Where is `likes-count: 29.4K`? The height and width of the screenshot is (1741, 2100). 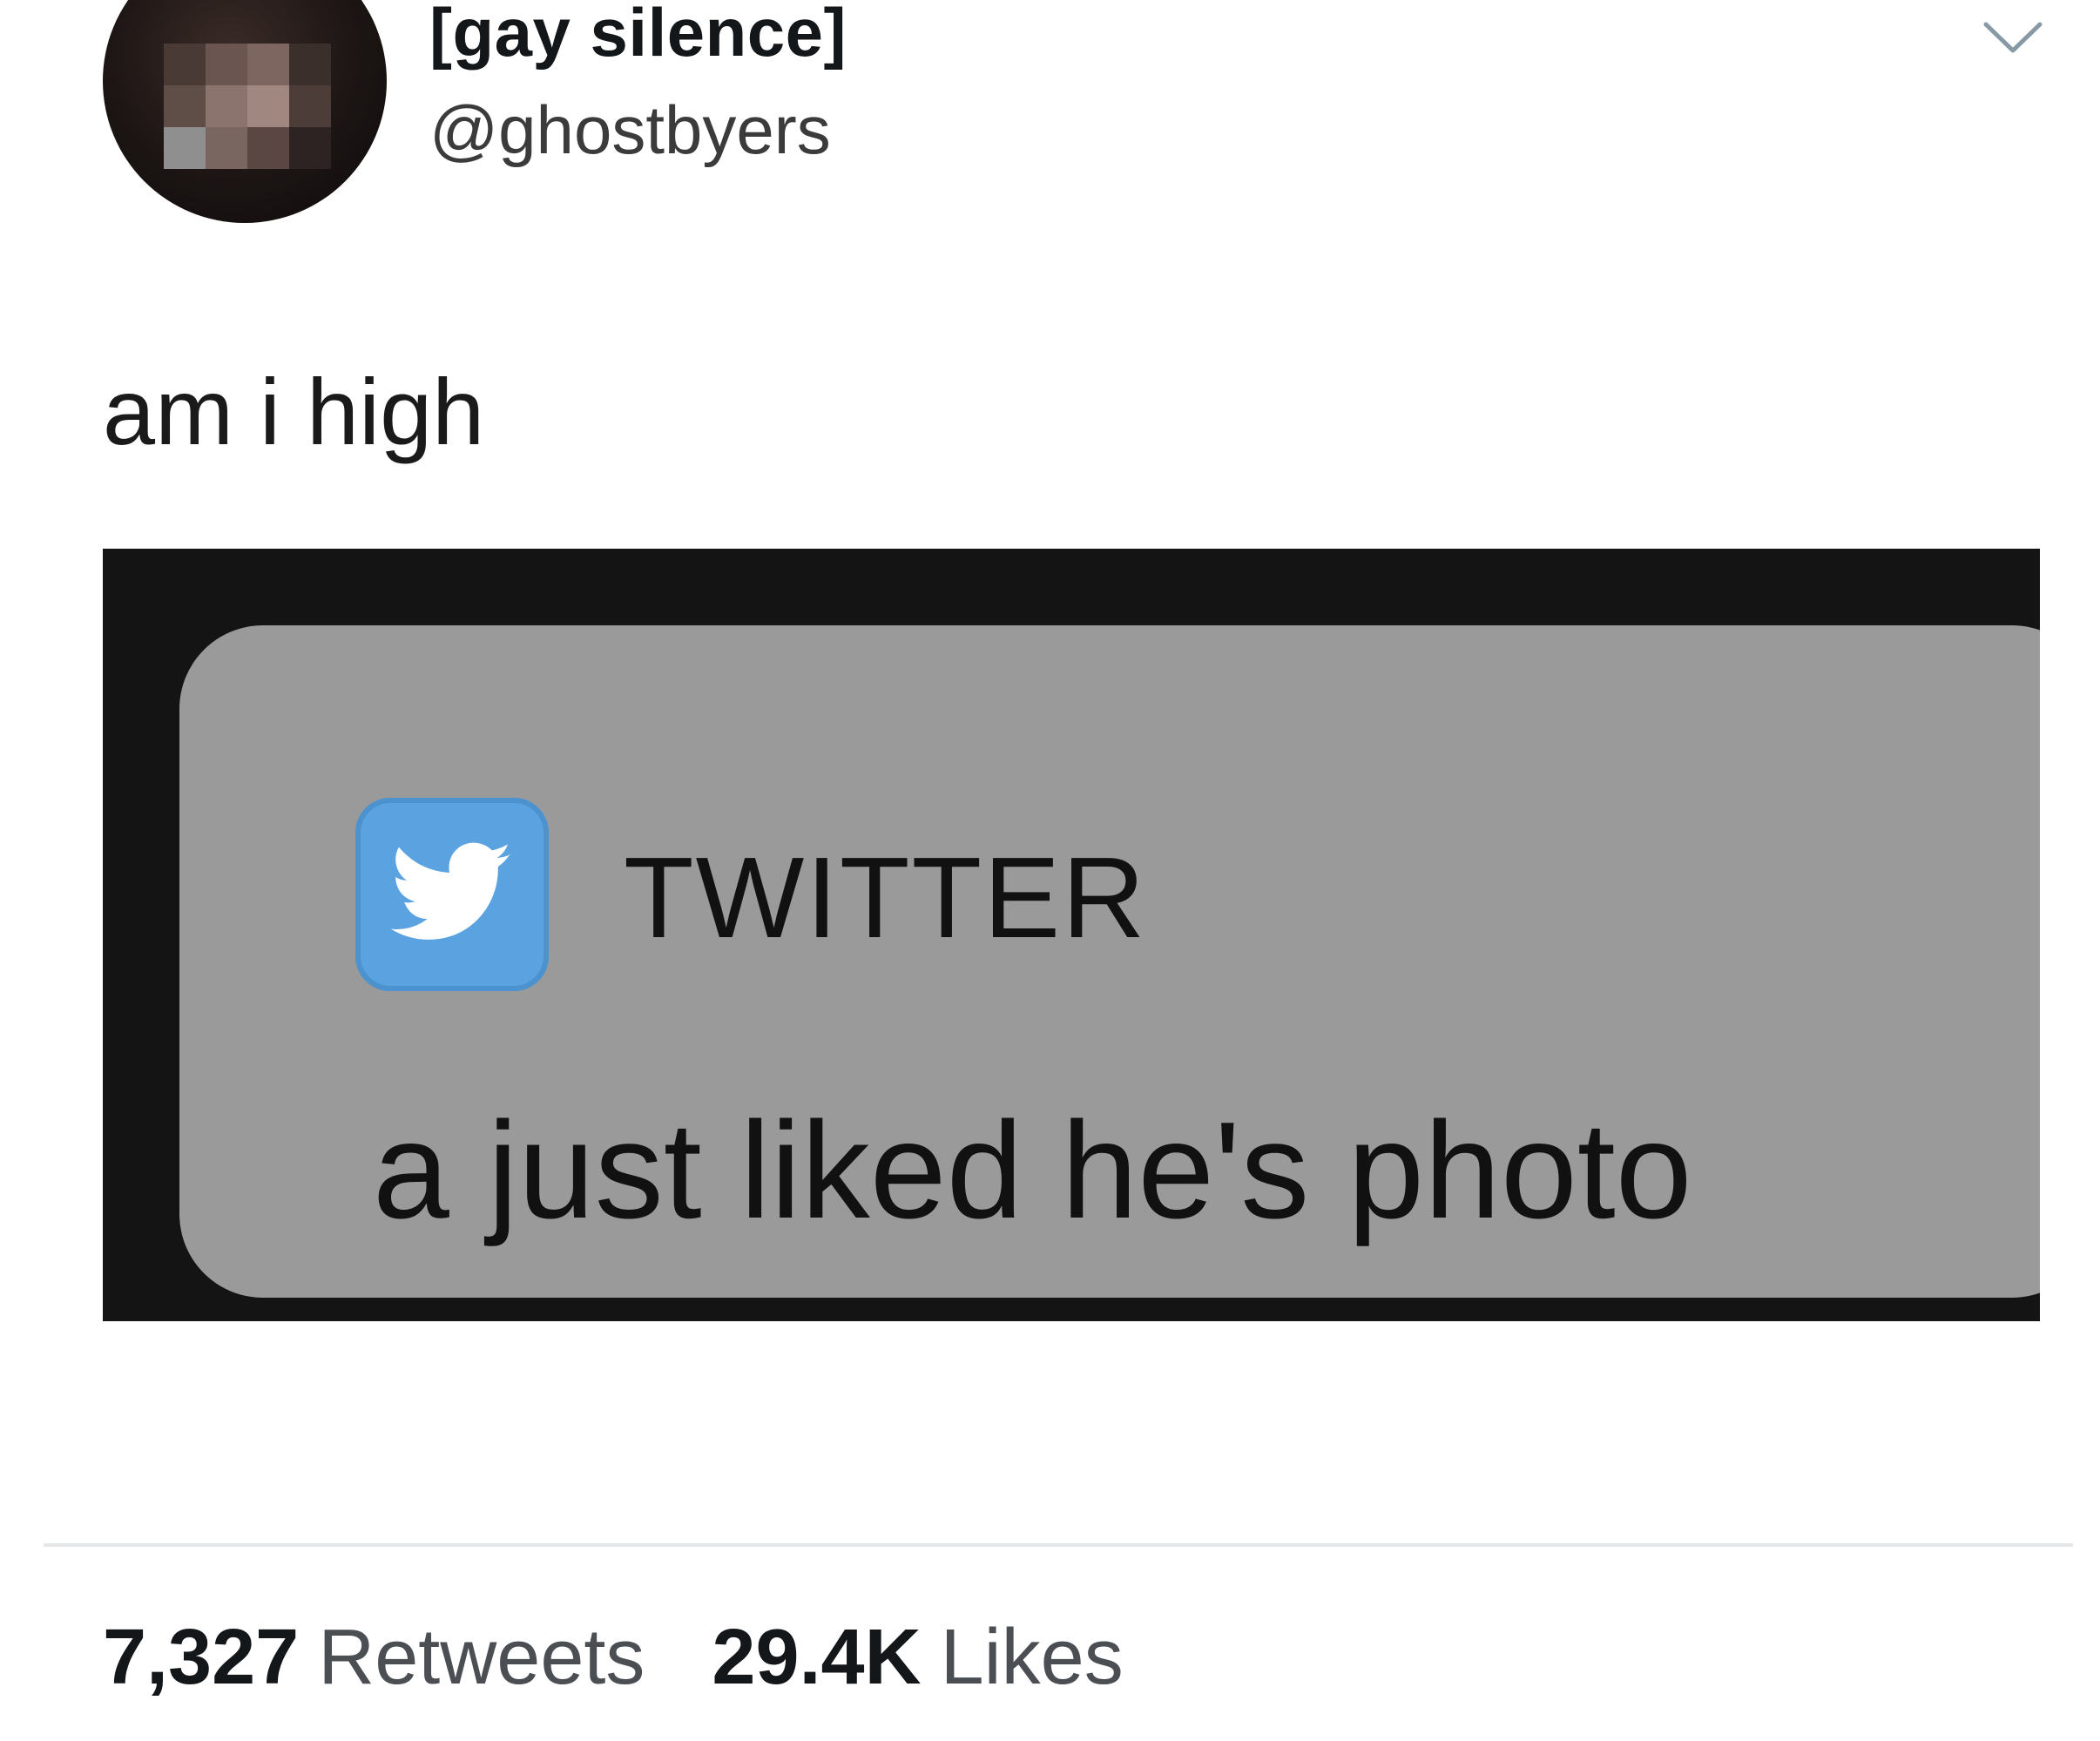
likes-count: 29.4K is located at coordinates (817, 1658).